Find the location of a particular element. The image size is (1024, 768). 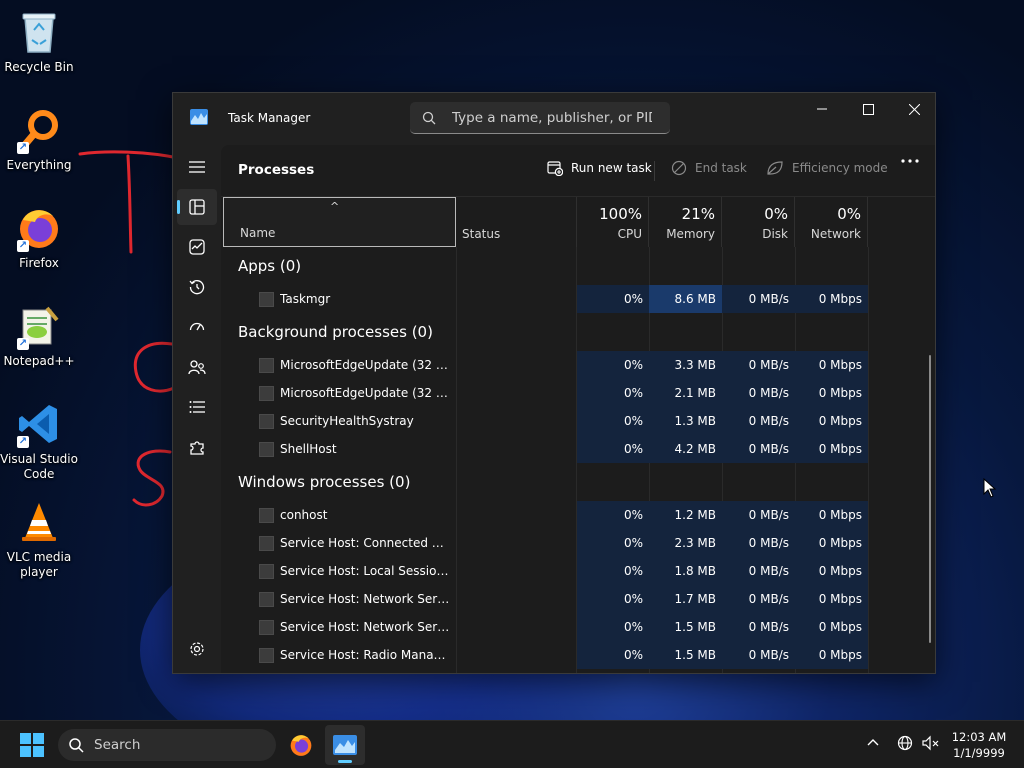

efficiency-mode-label: Efficiency mode is located at coordinates (840, 168).